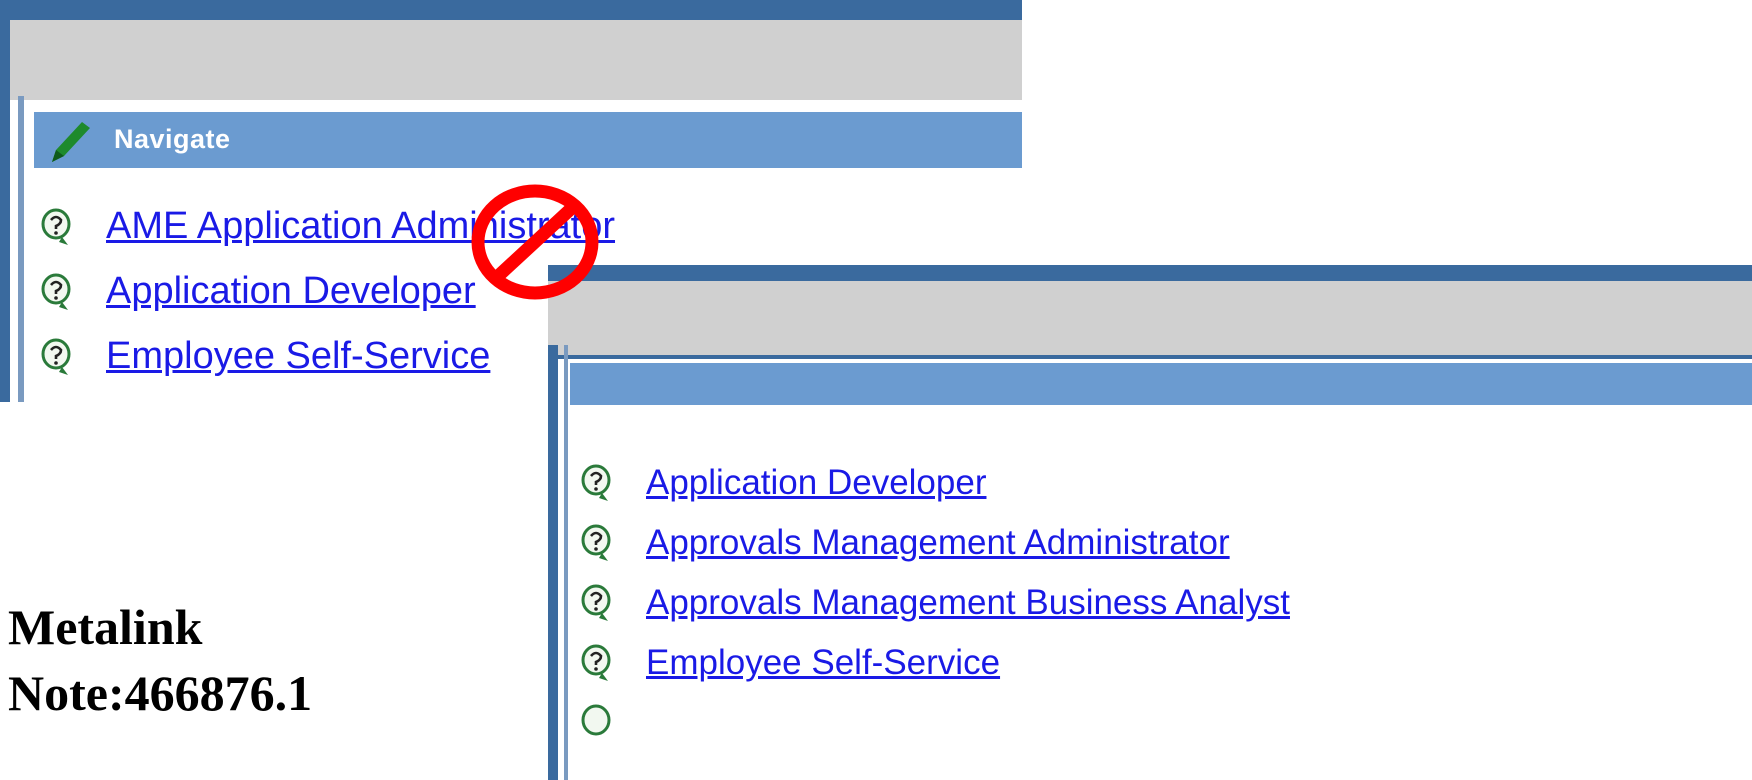  I want to click on list-item: Approvals Management Business Analyst, so click(935, 603).